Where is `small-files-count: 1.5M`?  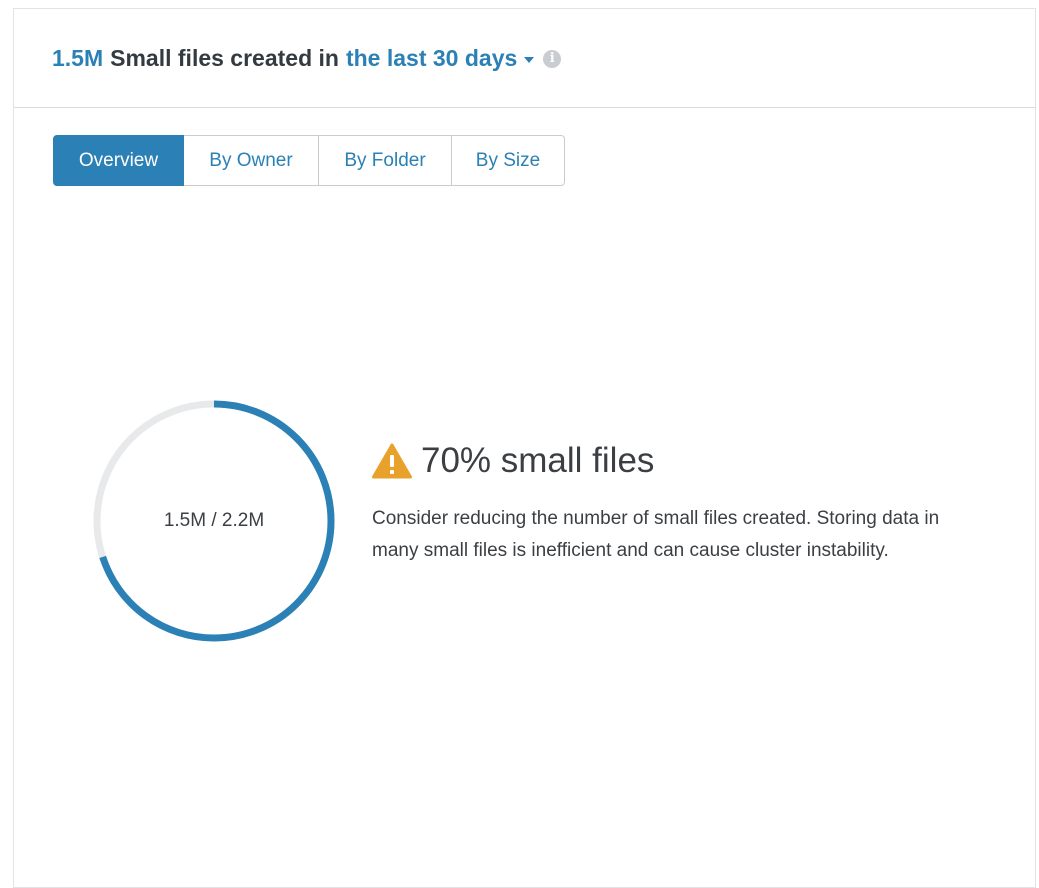
small-files-count: 1.5M is located at coordinates (78, 57).